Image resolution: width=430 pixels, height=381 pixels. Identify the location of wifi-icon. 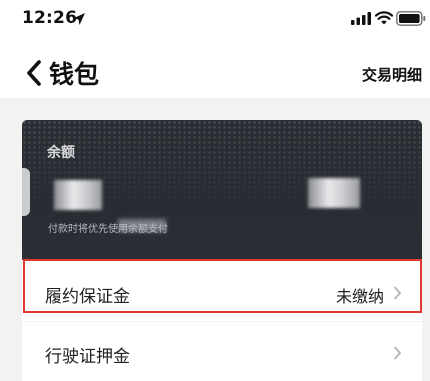
(384, 18).